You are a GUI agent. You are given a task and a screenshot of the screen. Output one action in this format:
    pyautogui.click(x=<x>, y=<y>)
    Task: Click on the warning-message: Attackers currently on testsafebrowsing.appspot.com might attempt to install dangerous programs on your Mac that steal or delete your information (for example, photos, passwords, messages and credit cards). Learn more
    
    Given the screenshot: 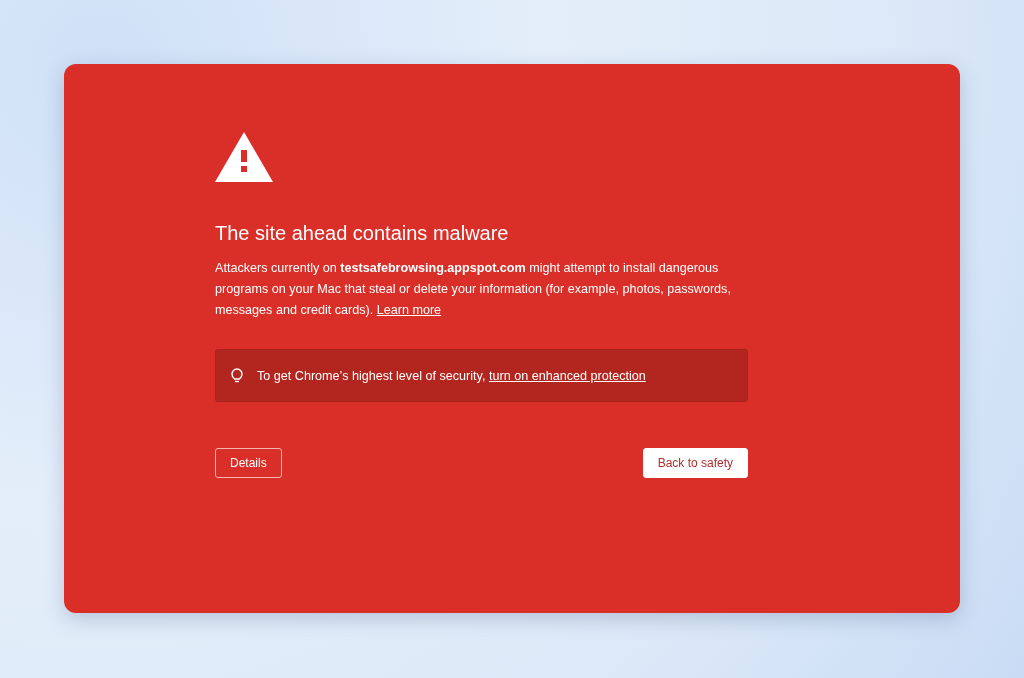 What is the action you would take?
    pyautogui.click(x=473, y=289)
    